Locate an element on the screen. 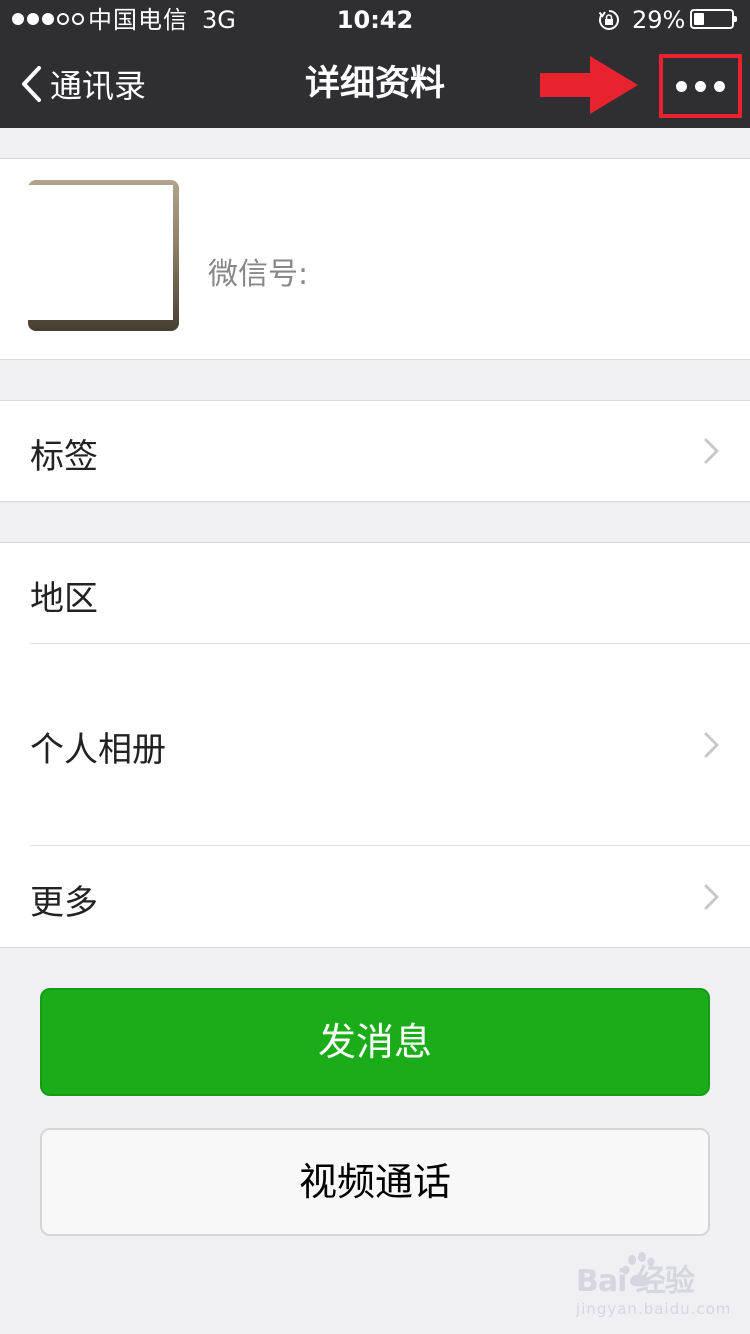 Image resolution: width=750 pixels, height=1334 pixels. tags-section: 标签 is located at coordinates (375, 451).